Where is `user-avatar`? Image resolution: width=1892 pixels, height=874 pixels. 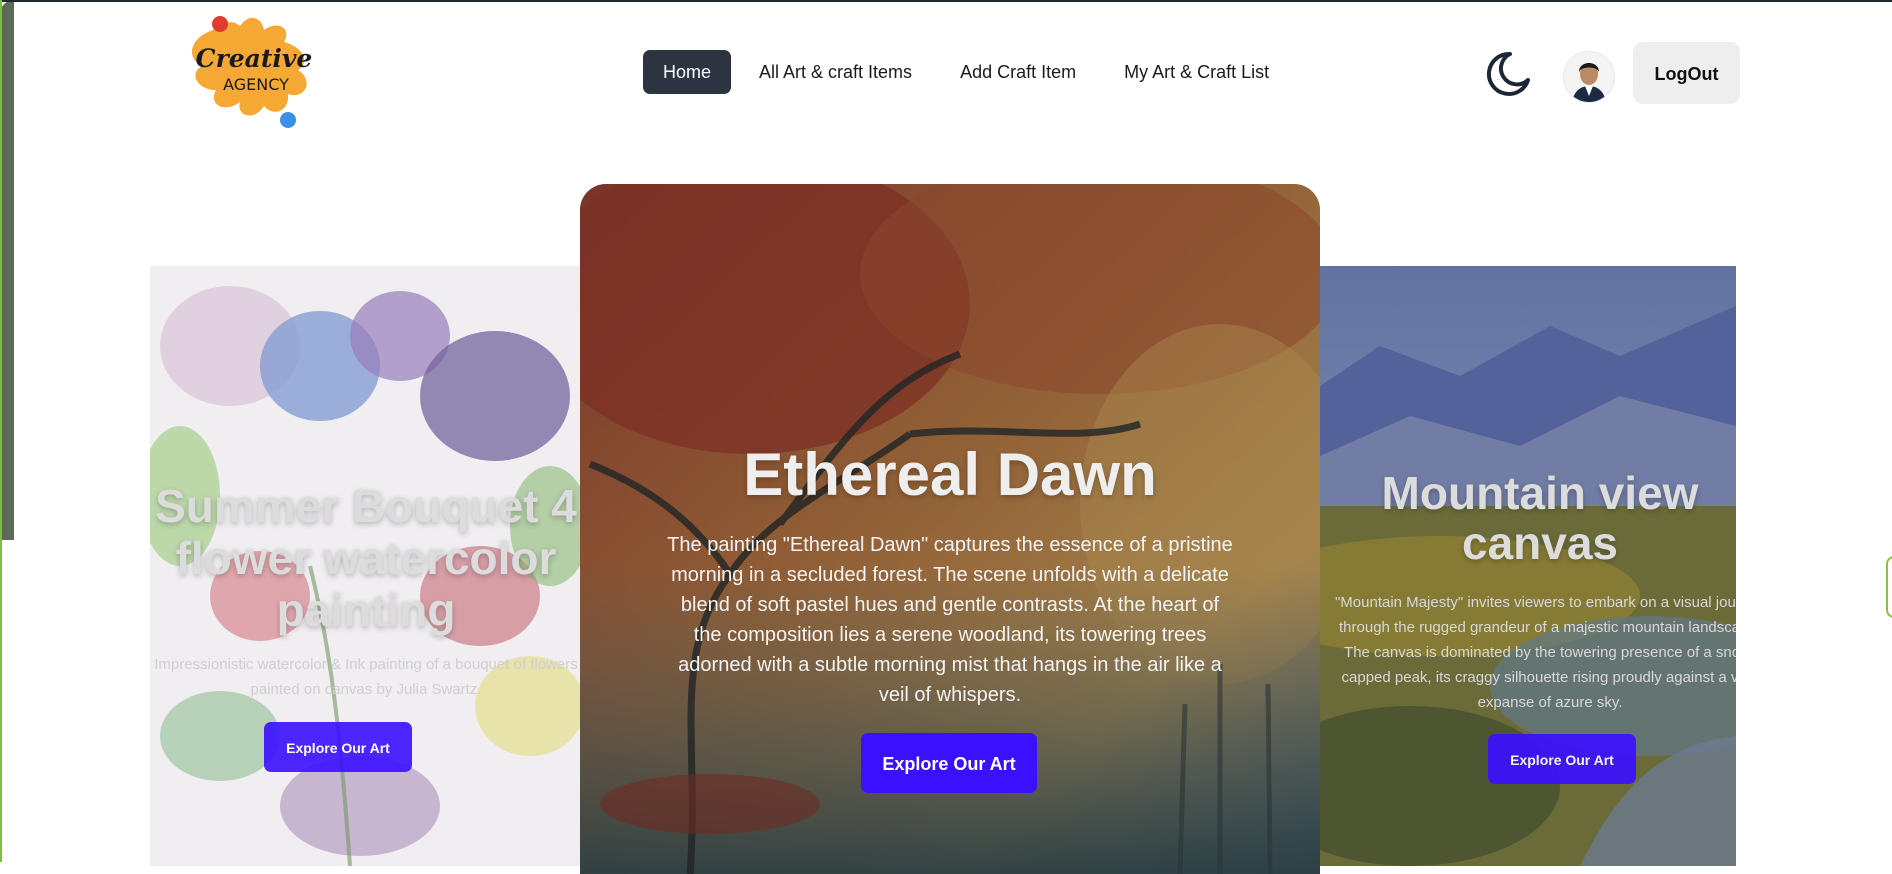 user-avatar is located at coordinates (1589, 77).